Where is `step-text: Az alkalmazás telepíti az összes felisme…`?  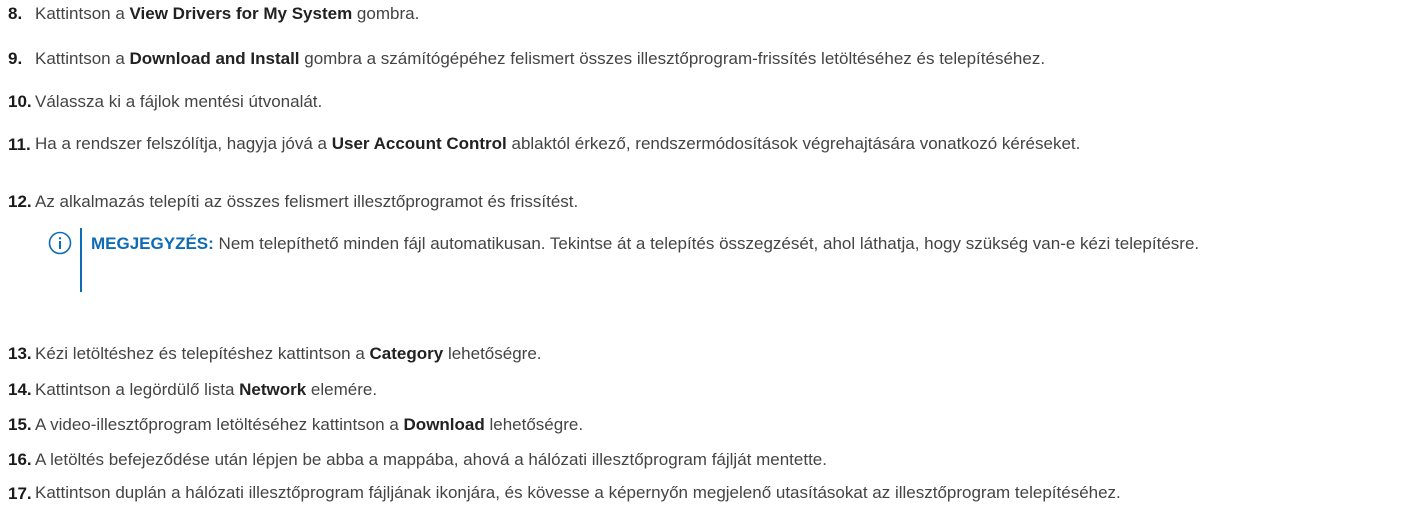
step-text: Az alkalmazás telepíti az összes felisme… is located at coordinates (307, 201).